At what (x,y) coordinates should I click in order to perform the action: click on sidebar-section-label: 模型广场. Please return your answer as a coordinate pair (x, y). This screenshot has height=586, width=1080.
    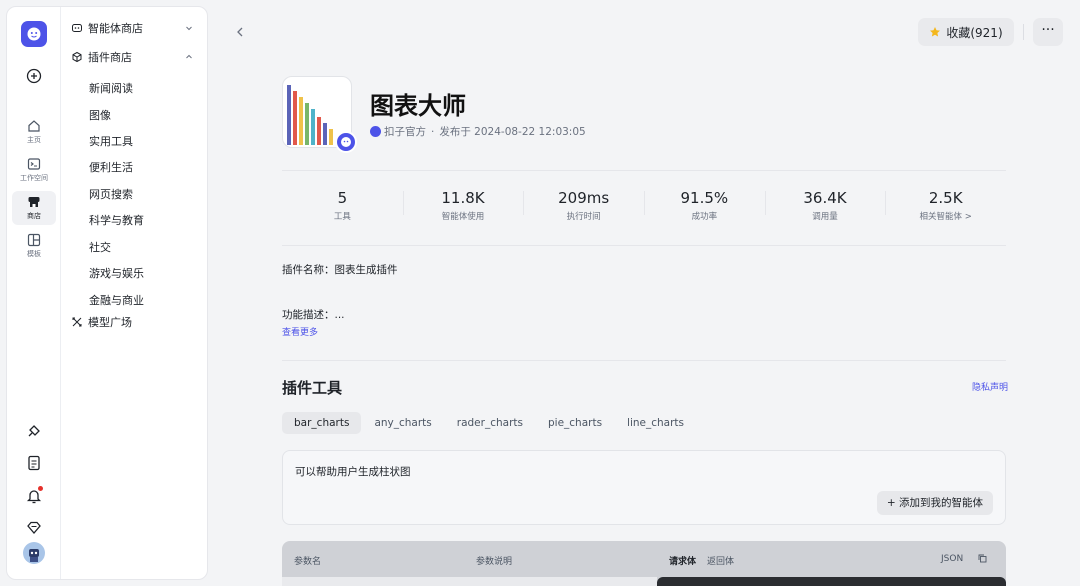
    Looking at the image, I should click on (110, 322).